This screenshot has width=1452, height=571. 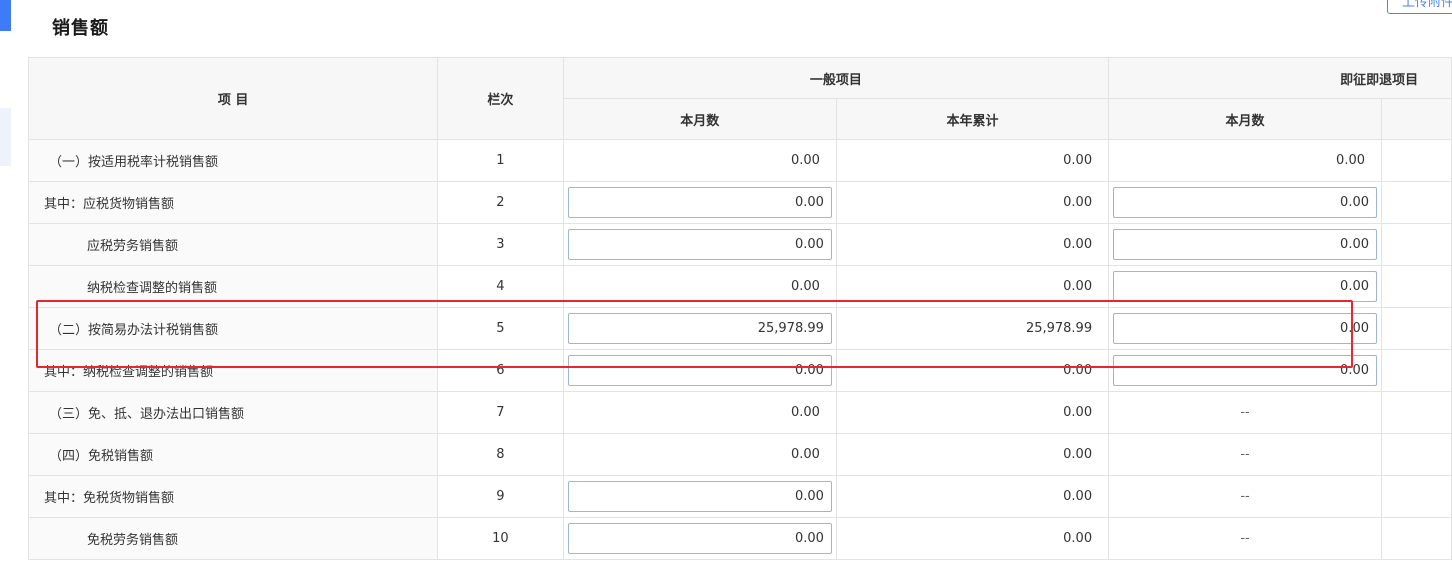 I want to click on table-row: 其中：应税货物销售额 2 0.00 0.00 0.00, so click(x=739, y=202).